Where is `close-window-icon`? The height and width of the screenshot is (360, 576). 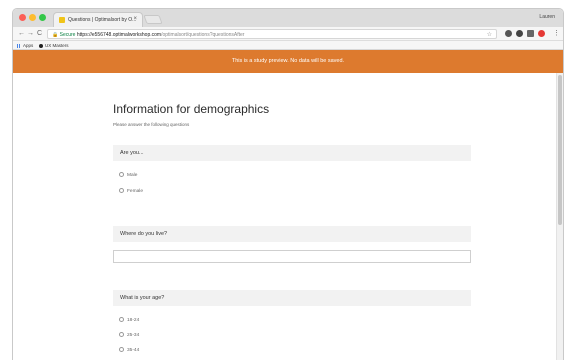 close-window-icon is located at coordinates (22, 17).